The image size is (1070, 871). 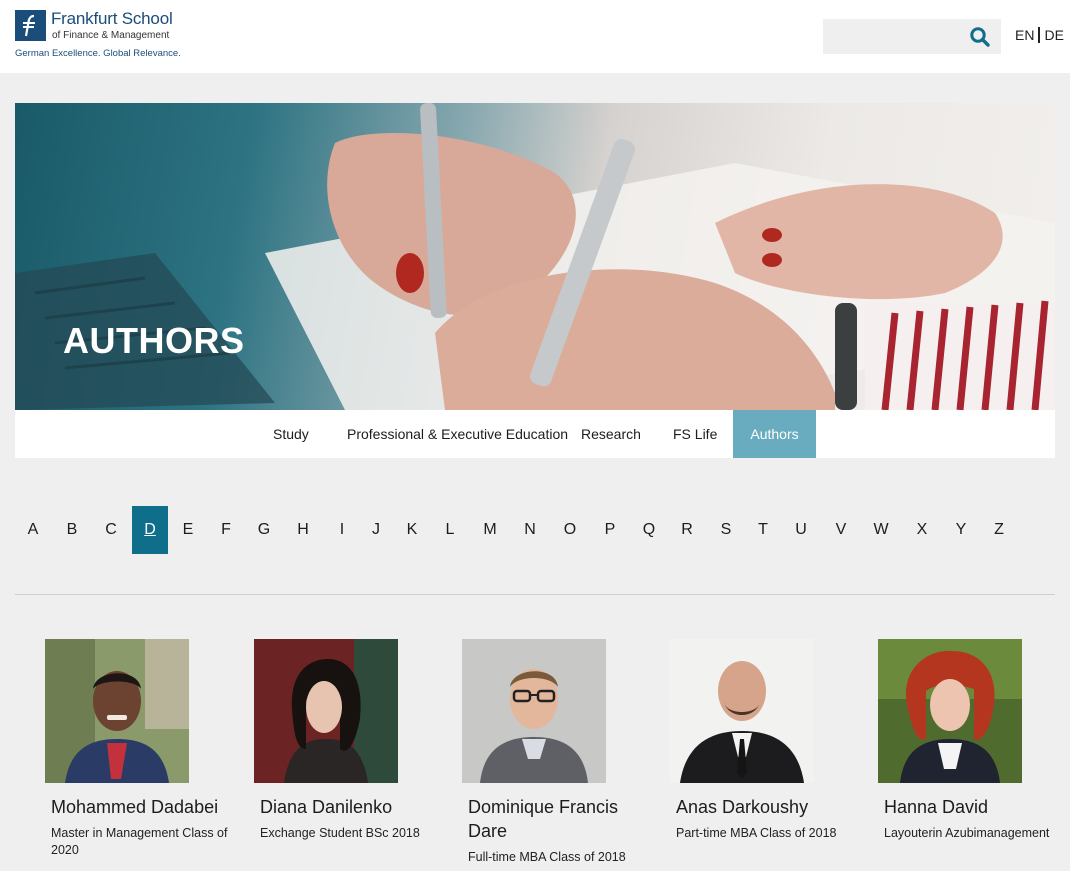 I want to click on nav-item-research: Research, so click(x=611, y=434).